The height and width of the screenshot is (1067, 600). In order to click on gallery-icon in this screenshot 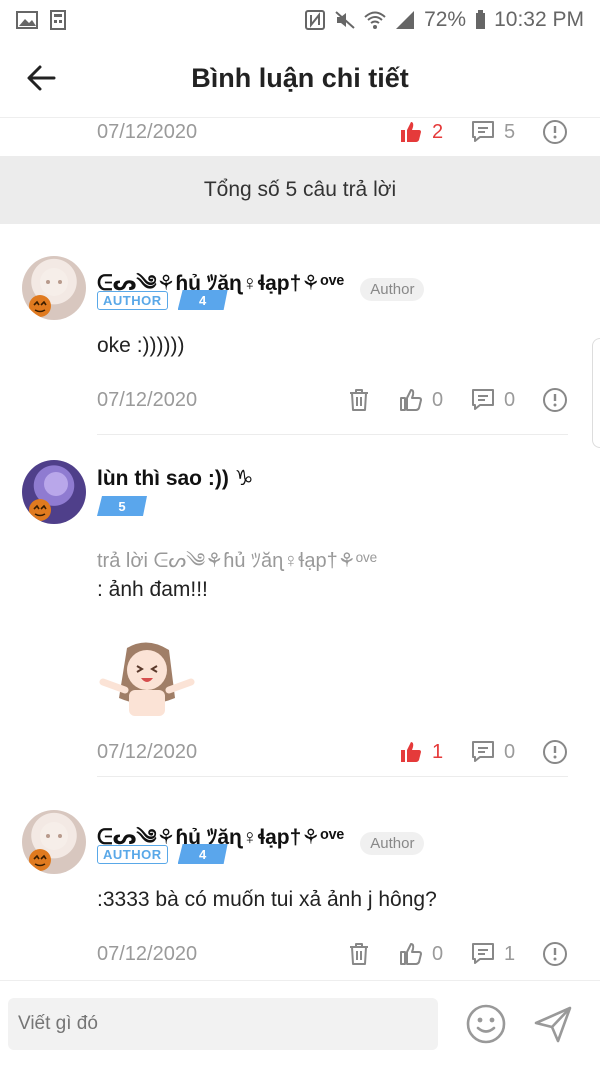, I will do `click(27, 20)`.